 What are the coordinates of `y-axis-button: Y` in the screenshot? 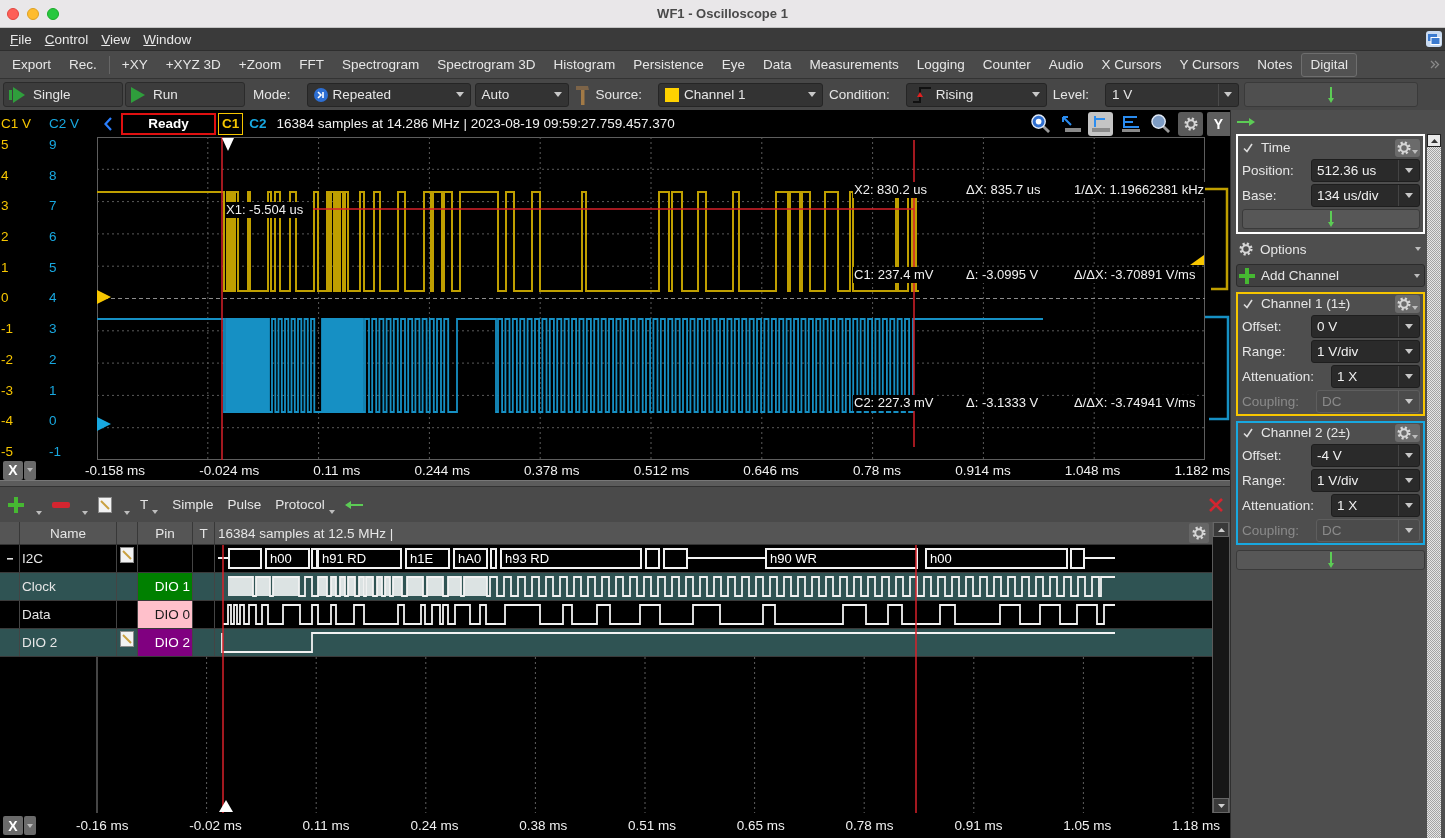 It's located at (1218, 123).